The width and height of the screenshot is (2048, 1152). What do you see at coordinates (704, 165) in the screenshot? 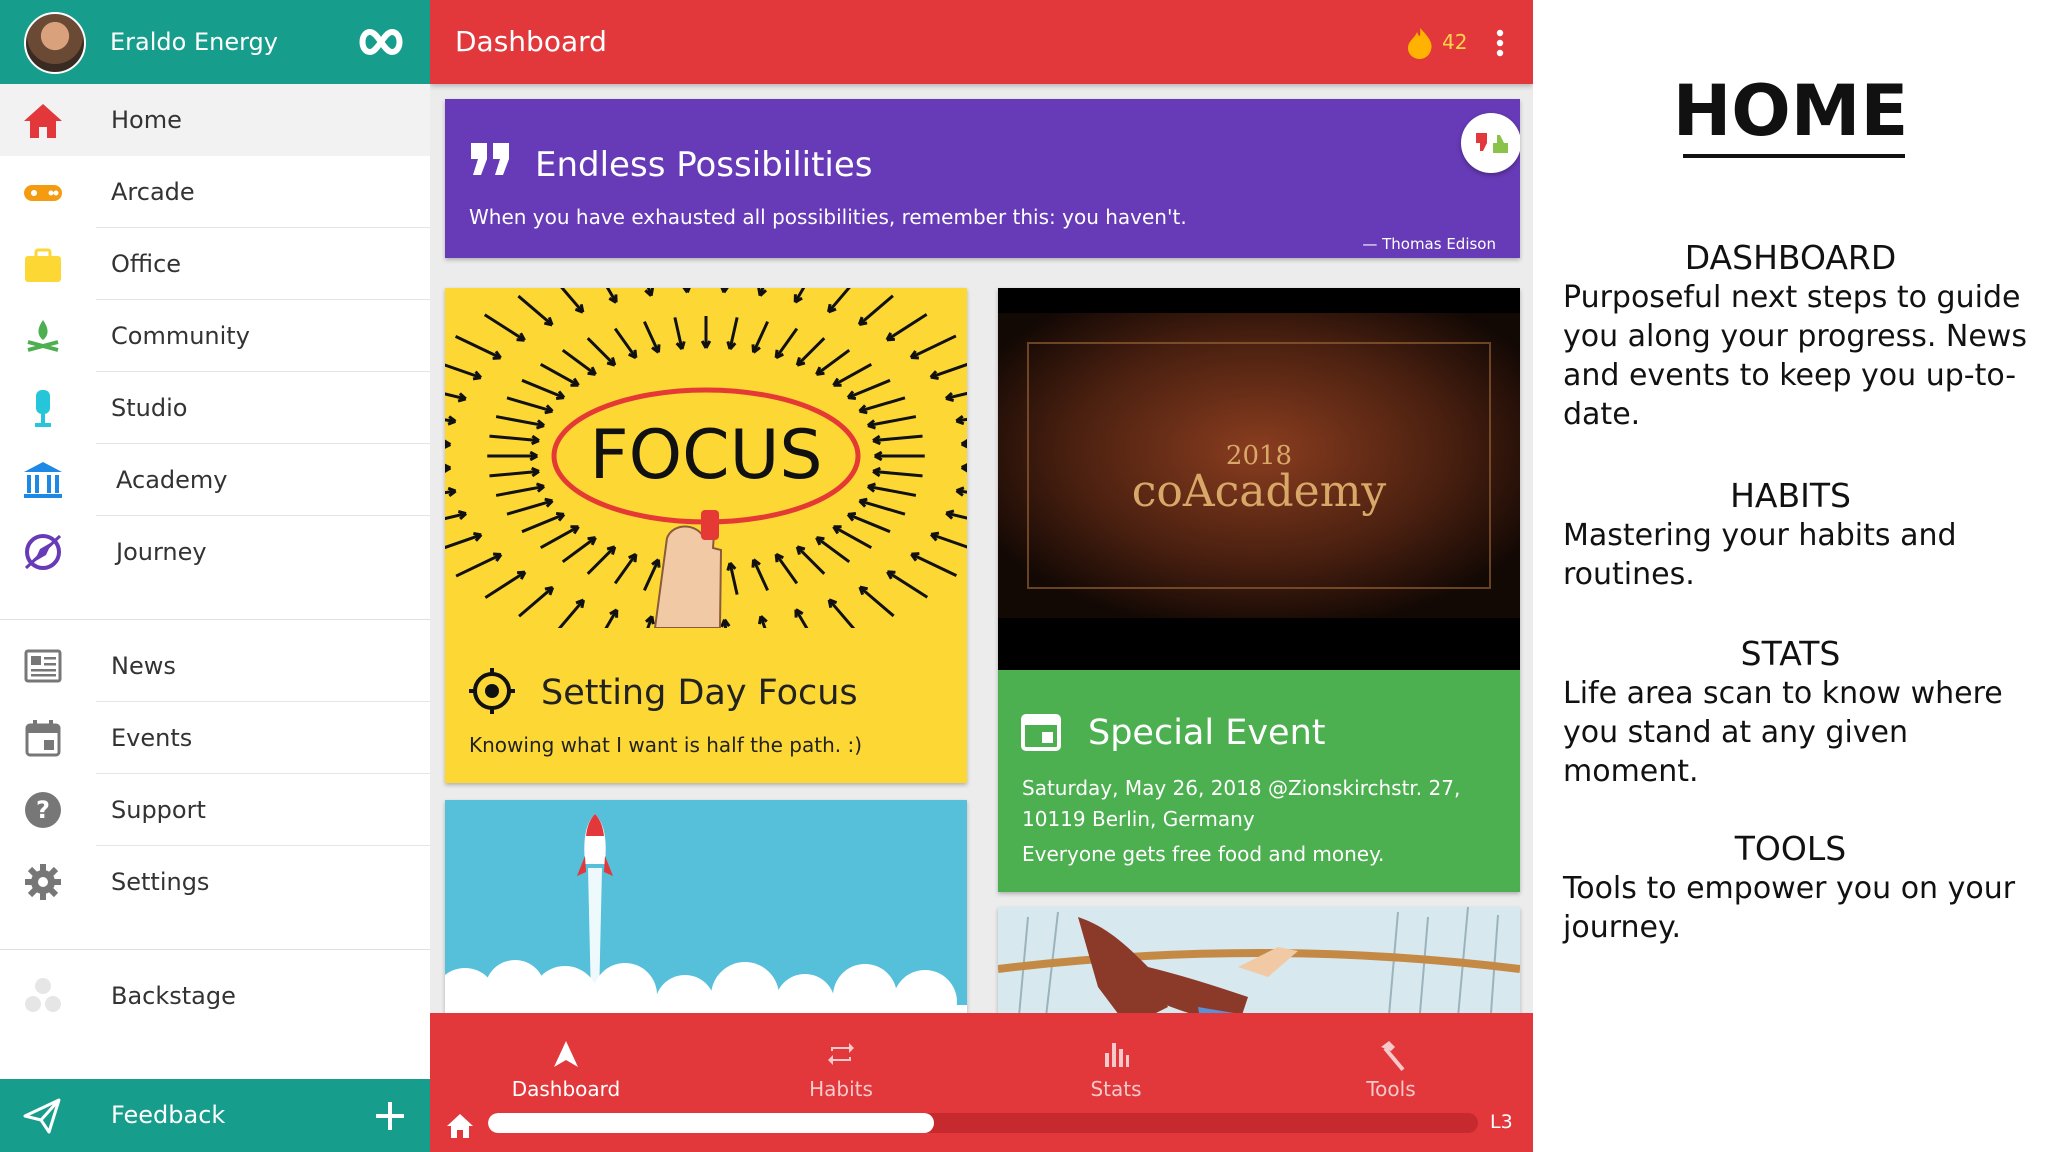
I see `quote-title: Endless Possibilities` at bounding box center [704, 165].